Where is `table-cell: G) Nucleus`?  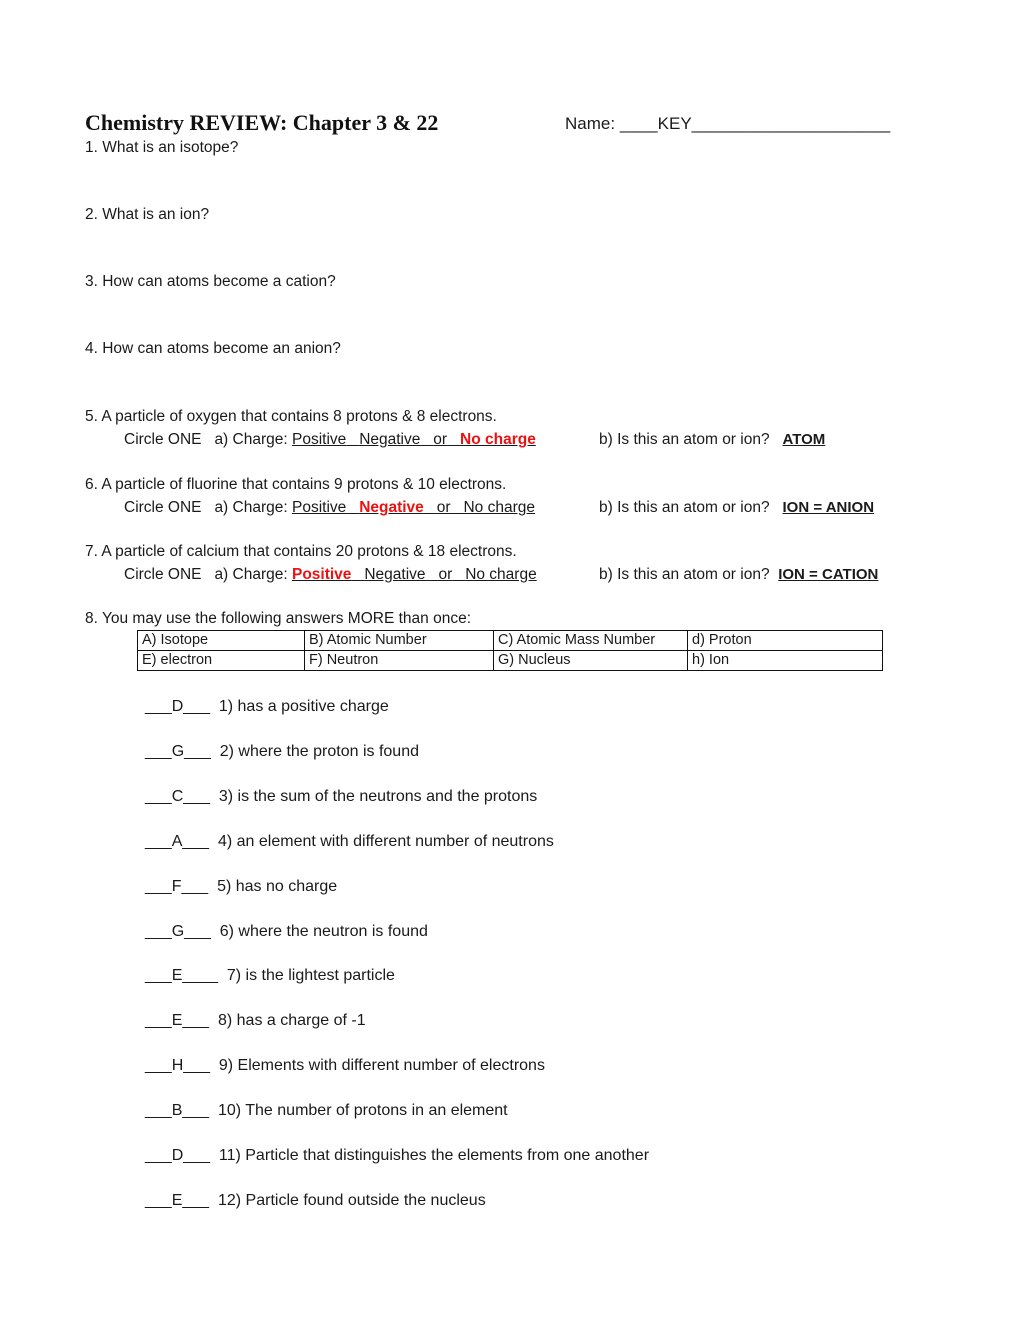 table-cell: G) Nucleus is located at coordinates (590, 660).